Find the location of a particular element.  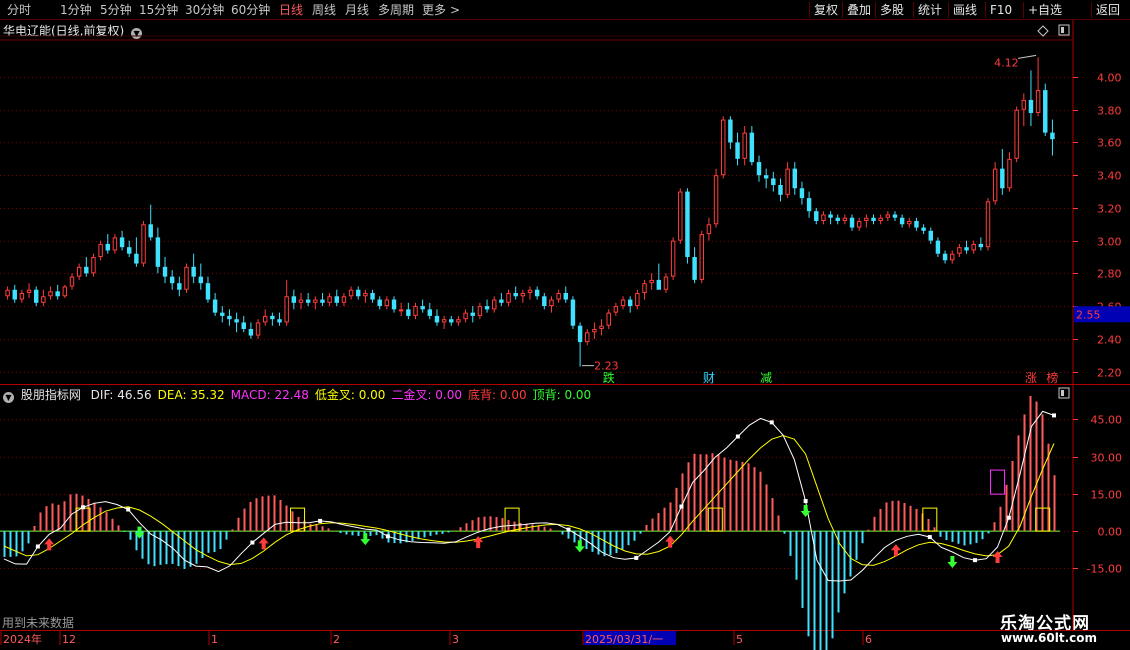

price-tick-label: 2.20 is located at coordinates (1109, 373).